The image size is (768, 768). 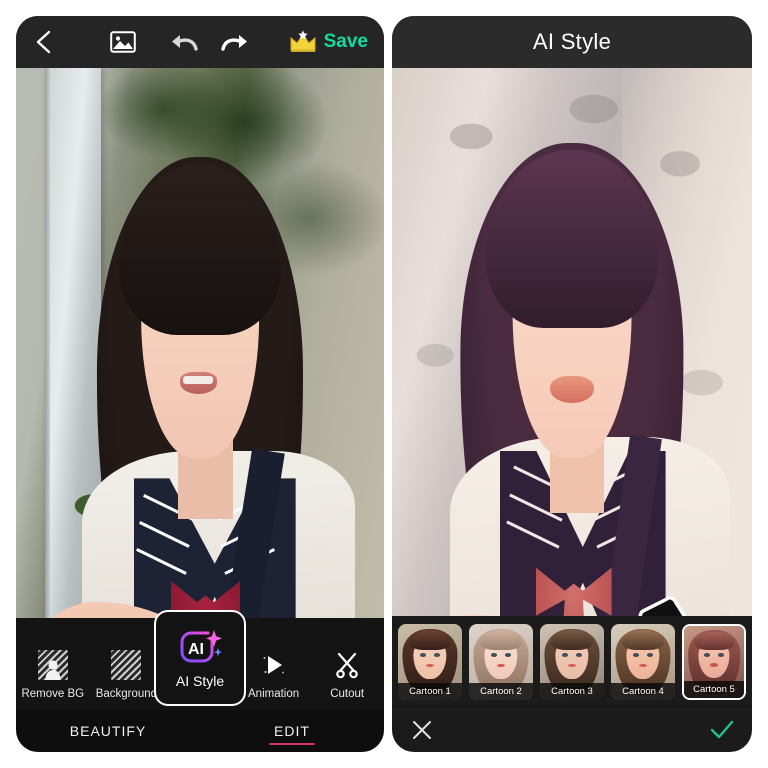 I want to click on style-thumb-cartoon-4: Cartoon 4, so click(x=643, y=662).